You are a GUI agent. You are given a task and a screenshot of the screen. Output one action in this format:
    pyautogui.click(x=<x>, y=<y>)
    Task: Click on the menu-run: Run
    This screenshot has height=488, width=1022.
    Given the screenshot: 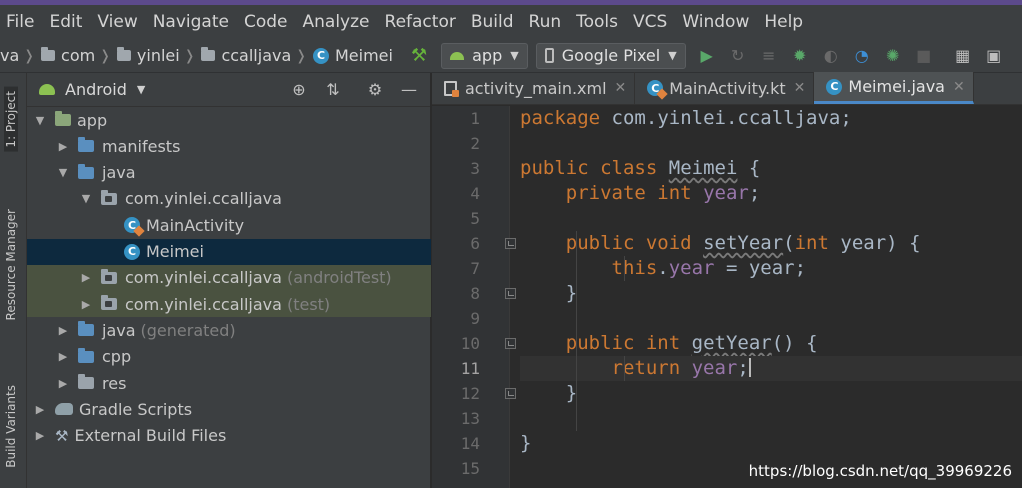 What is the action you would take?
    pyautogui.click(x=545, y=22)
    